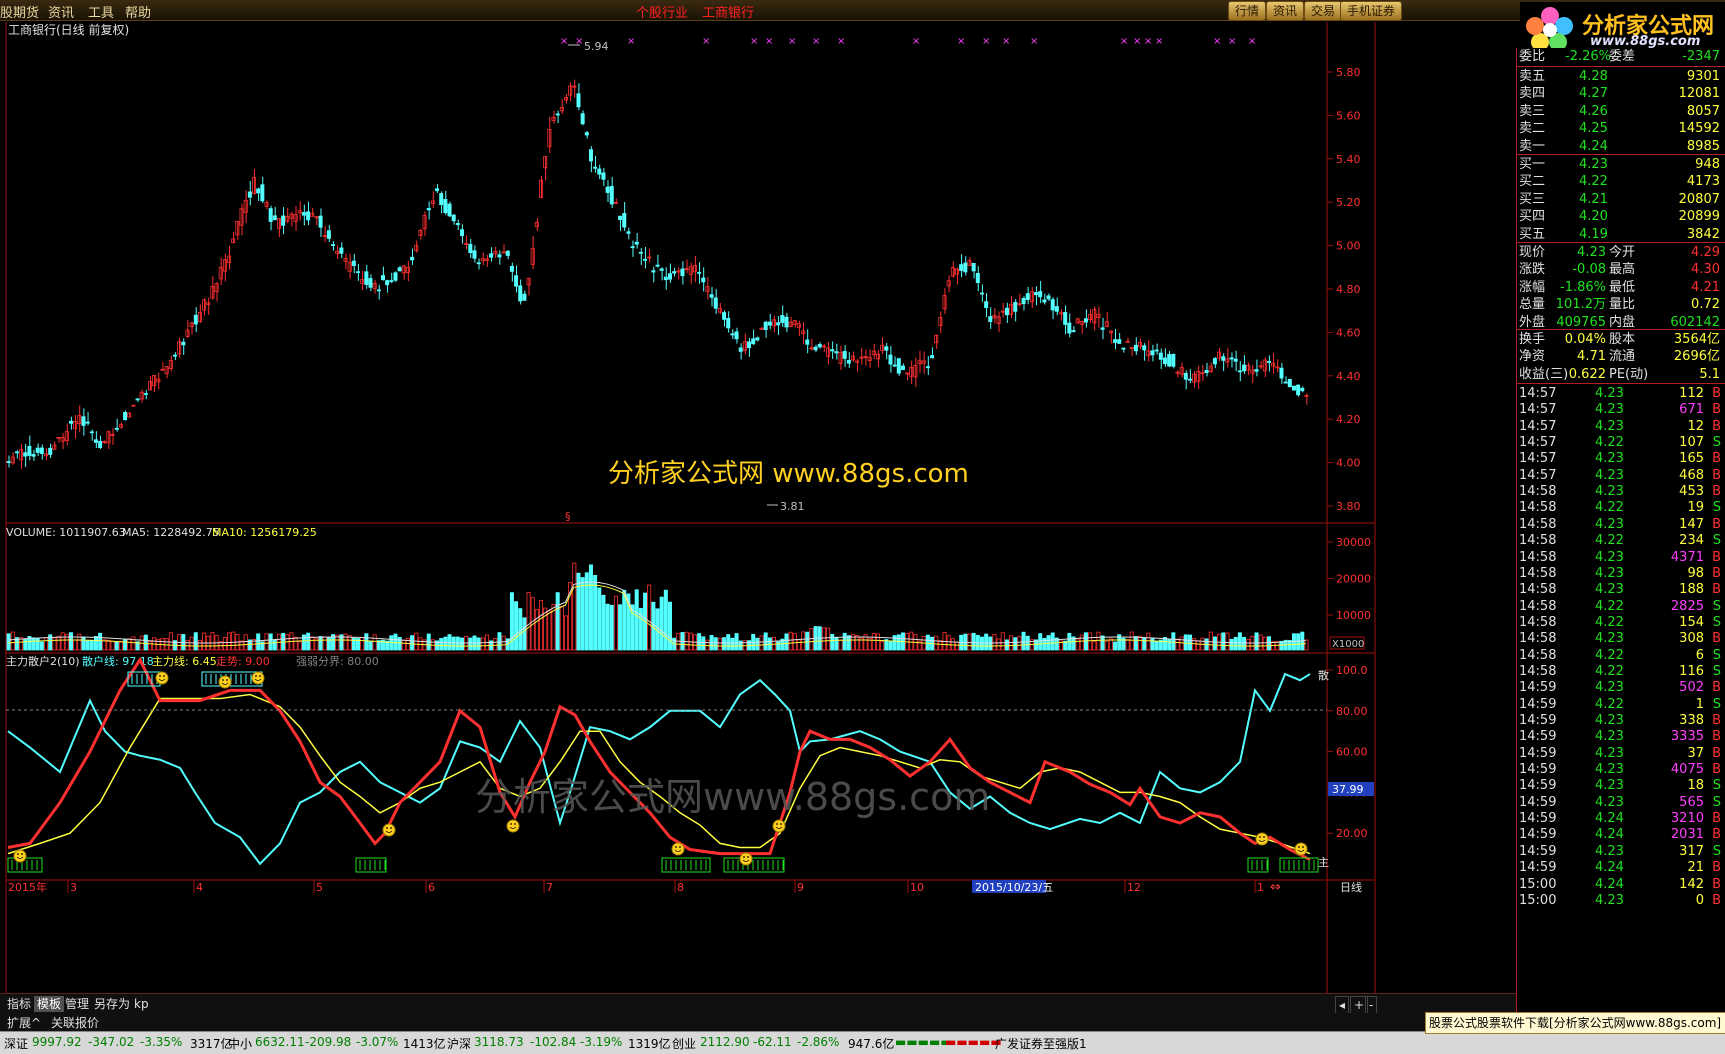 Image resolution: width=1725 pixels, height=1054 pixels. I want to click on arrow-lr-icon: ⇔, so click(1275, 887).